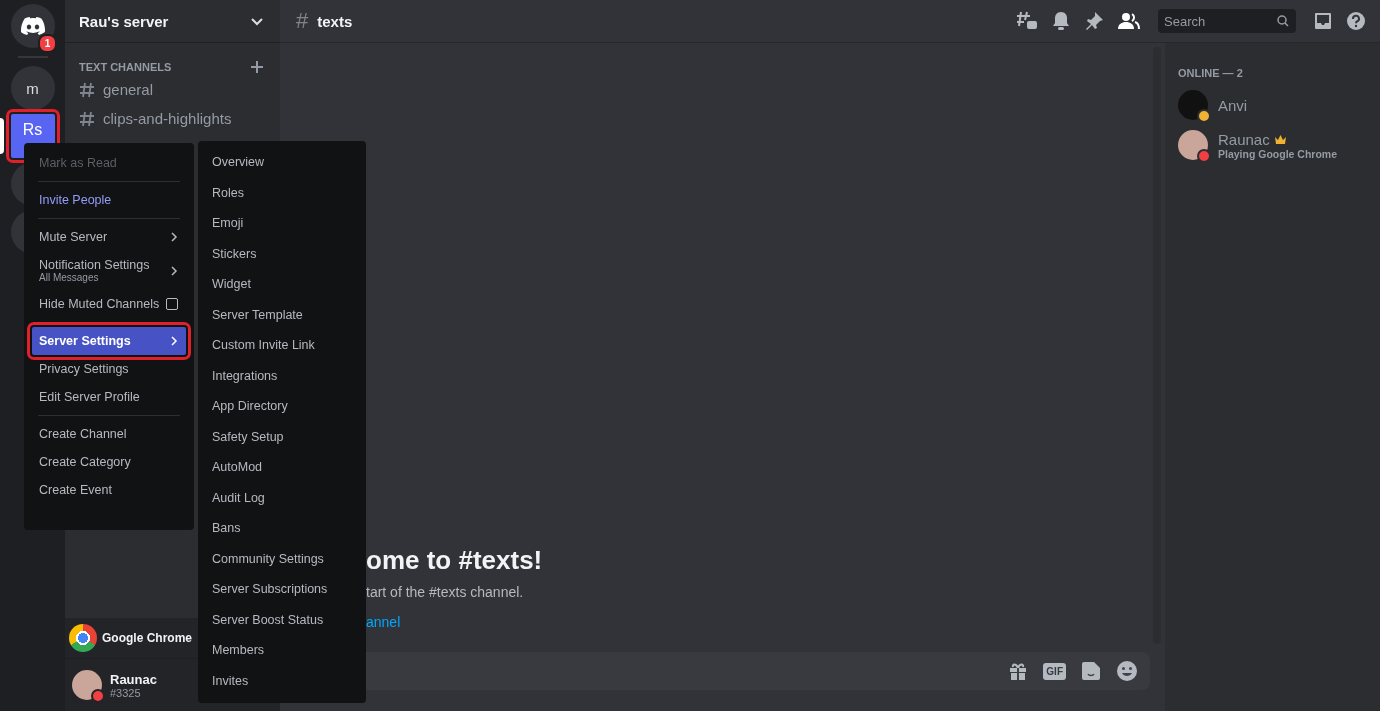  I want to click on edit-channel-link: annel, so click(765, 622).